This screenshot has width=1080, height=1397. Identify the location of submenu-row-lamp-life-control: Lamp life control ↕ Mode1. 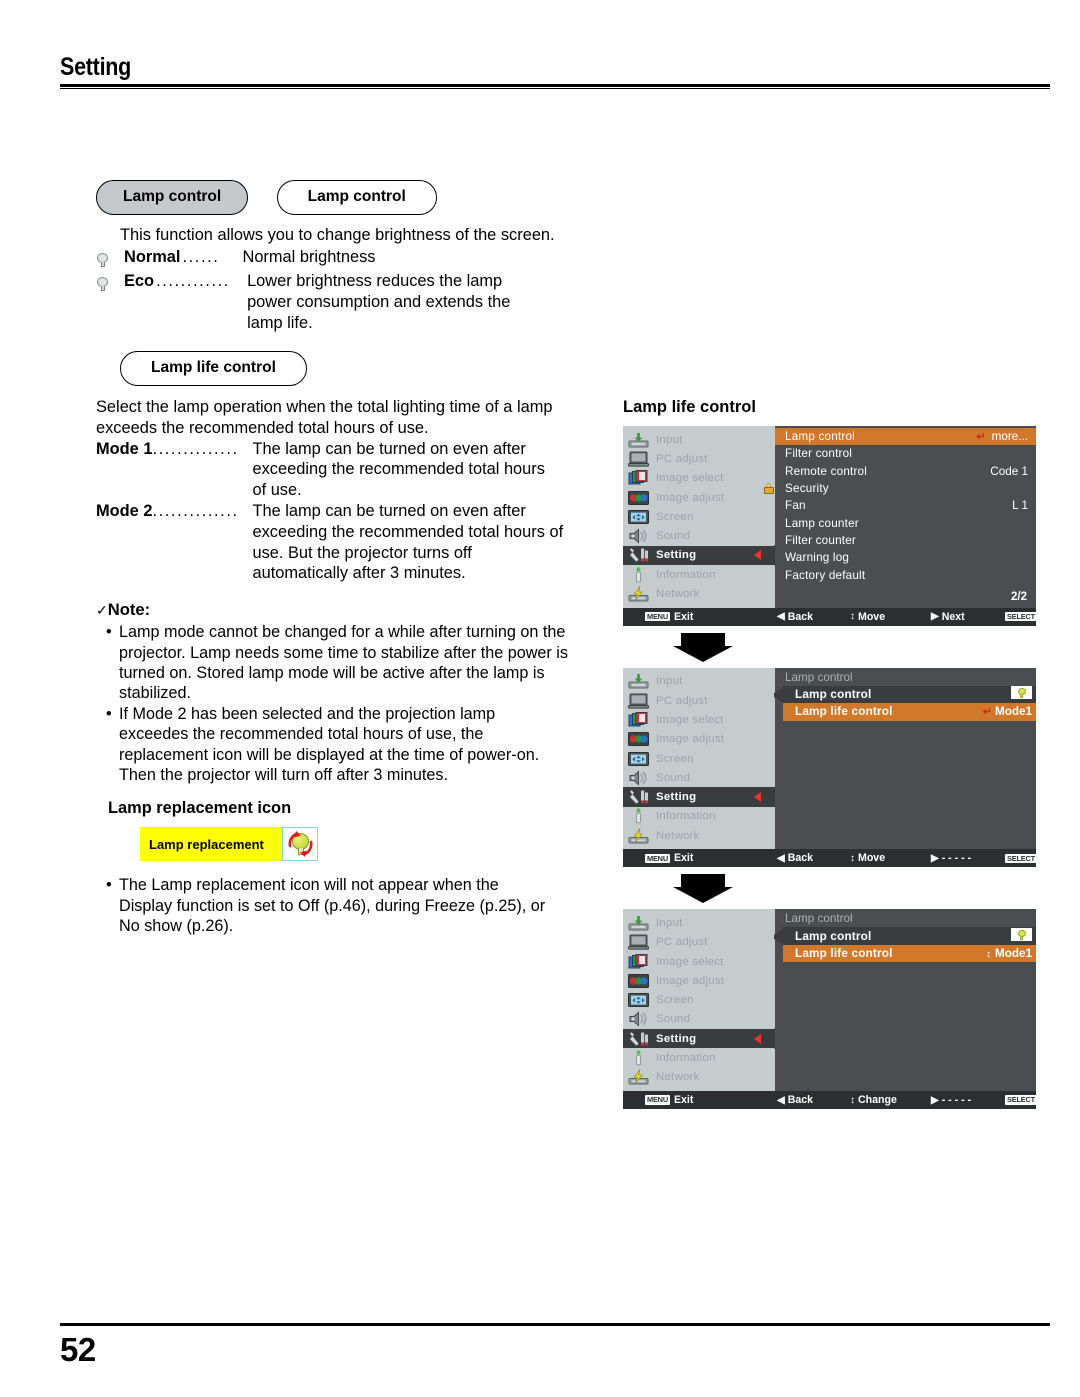
(909, 953).